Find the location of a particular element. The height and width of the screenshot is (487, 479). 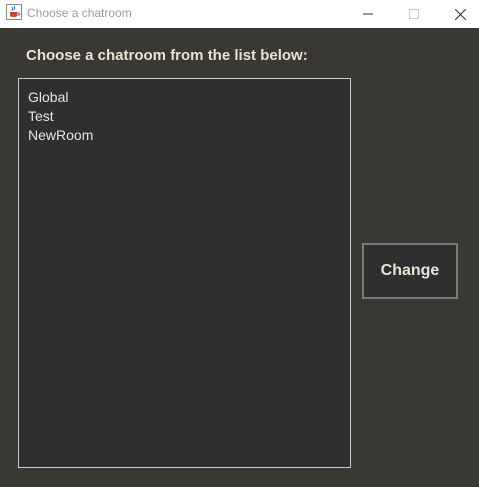

close-button is located at coordinates (458, 14).